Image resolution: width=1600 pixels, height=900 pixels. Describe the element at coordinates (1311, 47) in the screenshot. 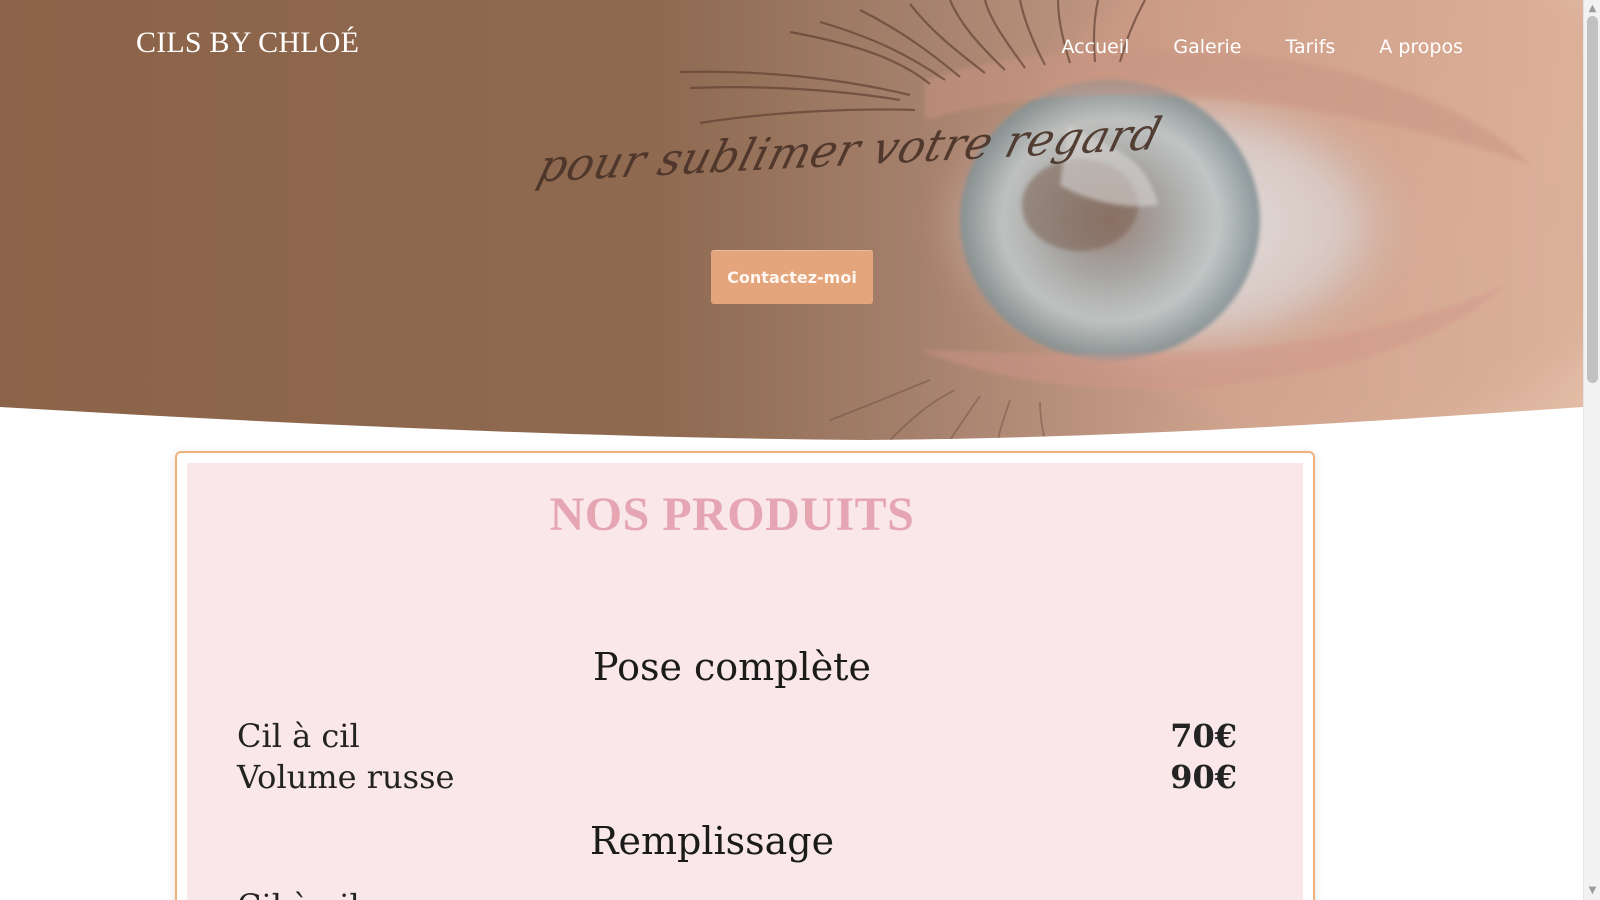

I see `nav-link-tarifs: Tarifs` at that location.